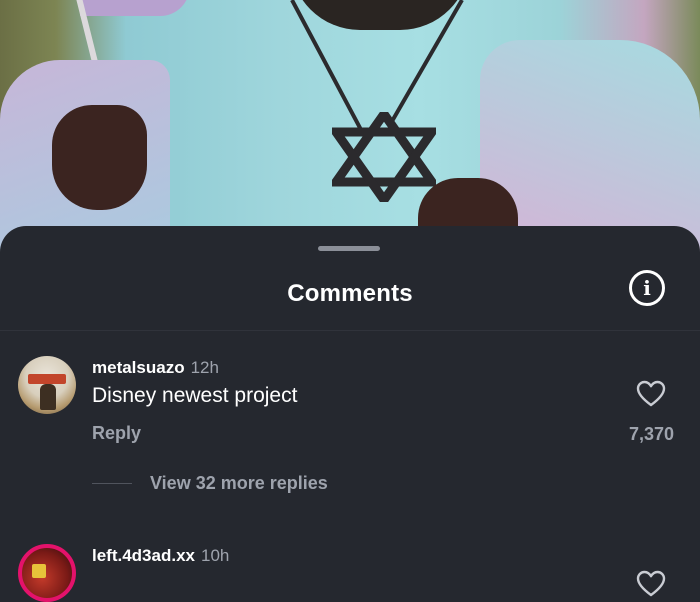 The height and width of the screenshot is (602, 700). I want to click on sheet-grabber-handle, so click(349, 248).